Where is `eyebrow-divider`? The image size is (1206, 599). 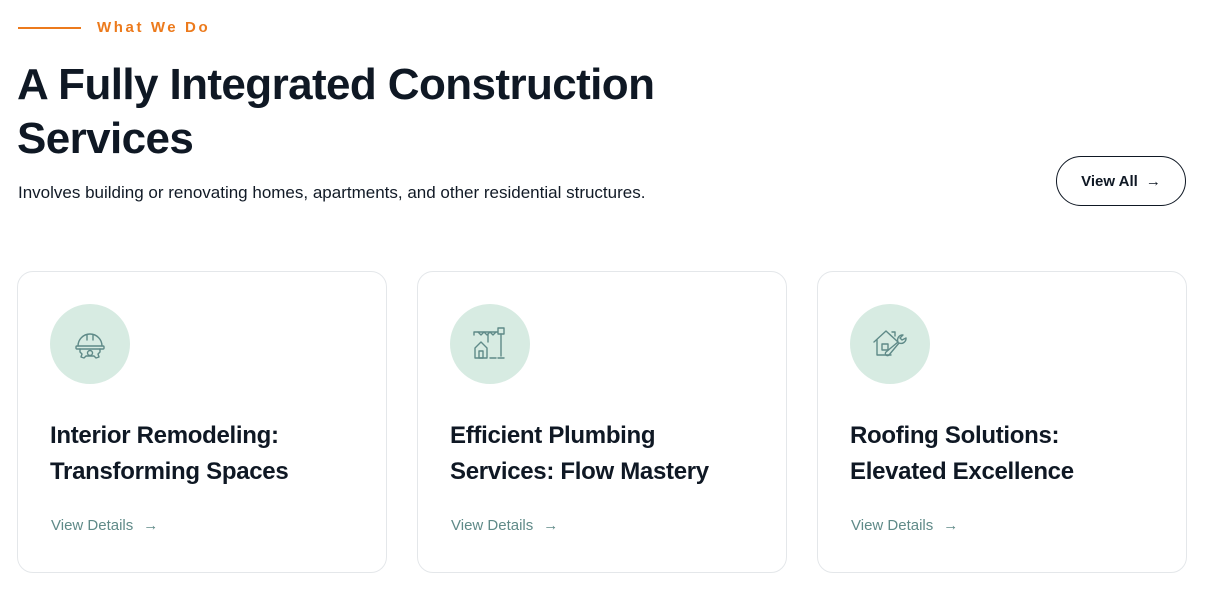
eyebrow-divider is located at coordinates (49, 27).